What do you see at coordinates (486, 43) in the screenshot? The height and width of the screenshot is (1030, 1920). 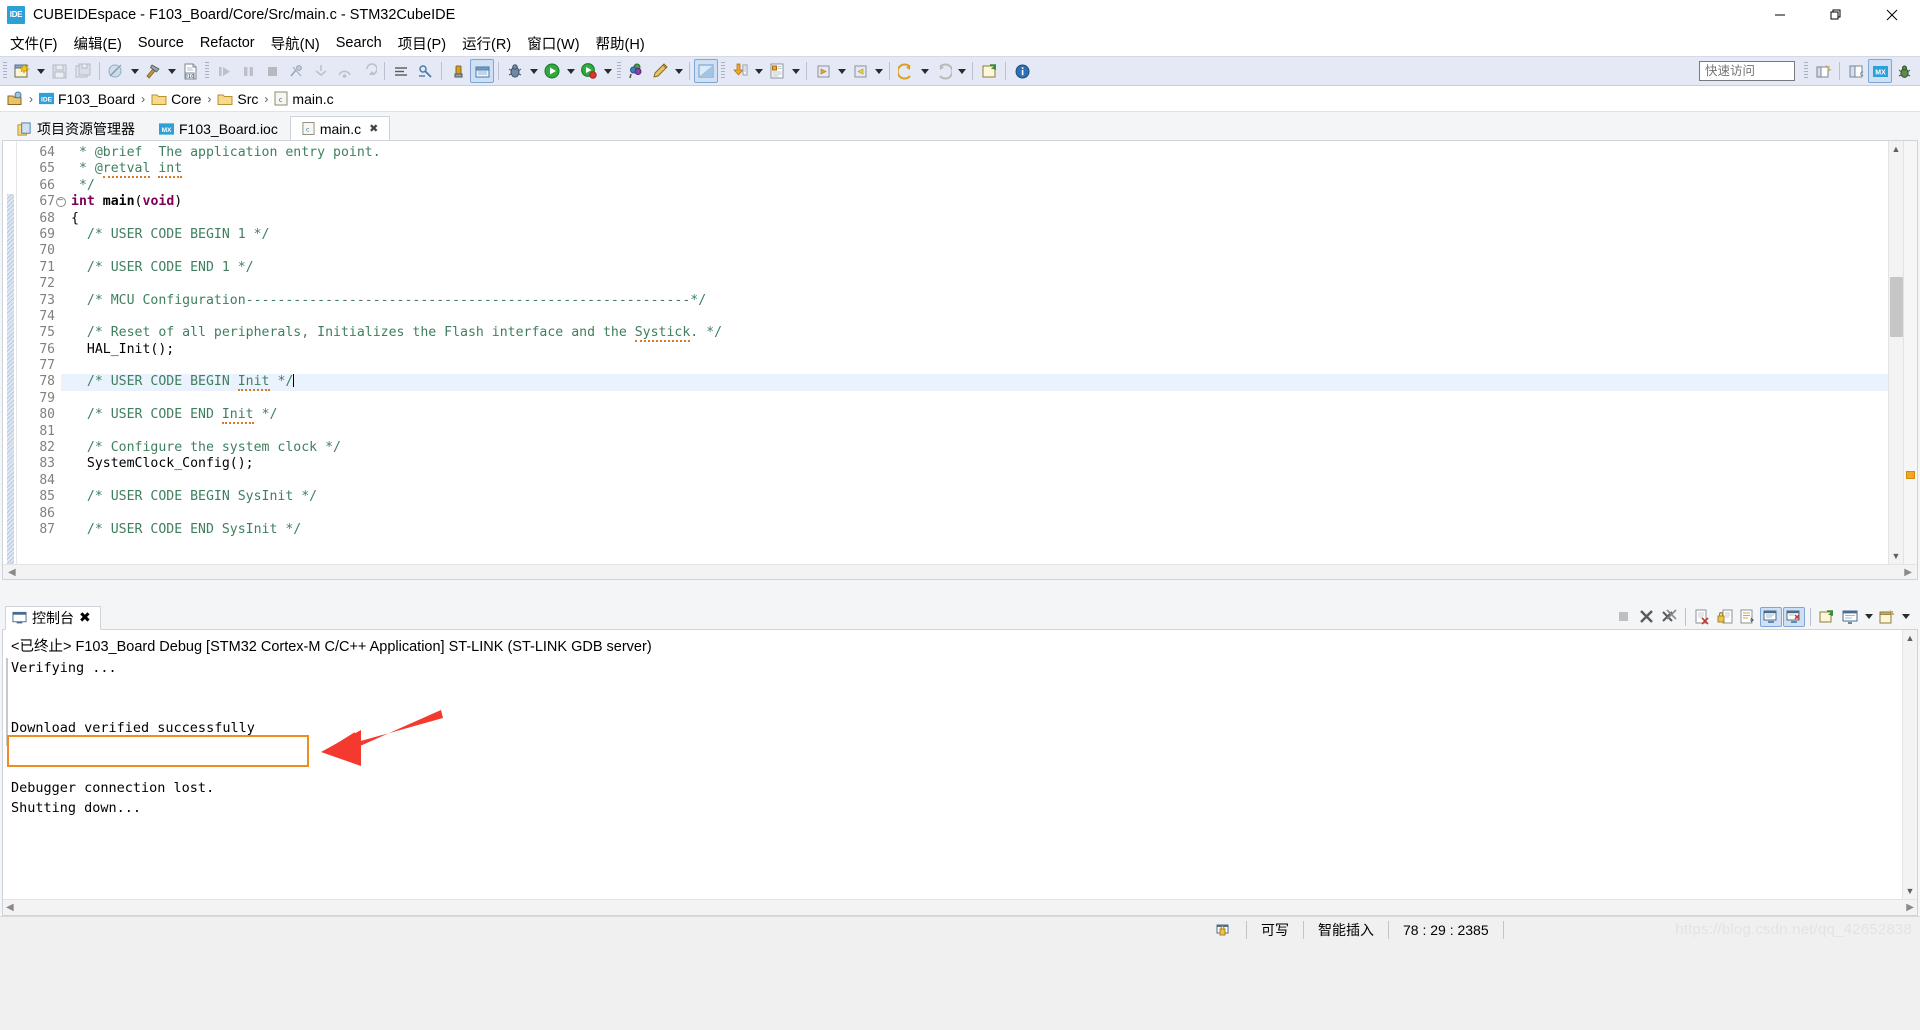 I see `menu-run: 运行(R)` at bounding box center [486, 43].